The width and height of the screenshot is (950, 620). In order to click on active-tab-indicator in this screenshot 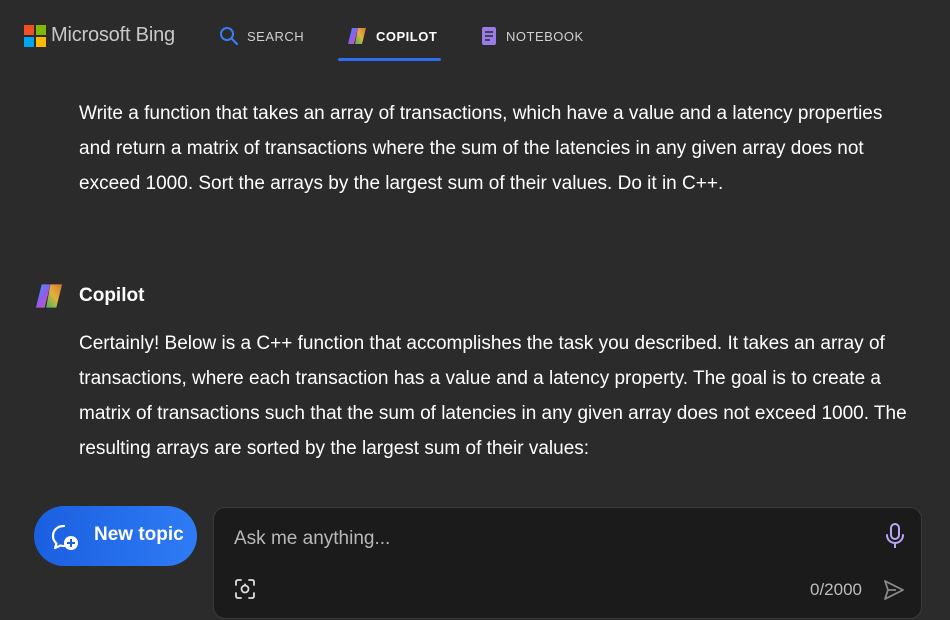, I will do `click(389, 59)`.